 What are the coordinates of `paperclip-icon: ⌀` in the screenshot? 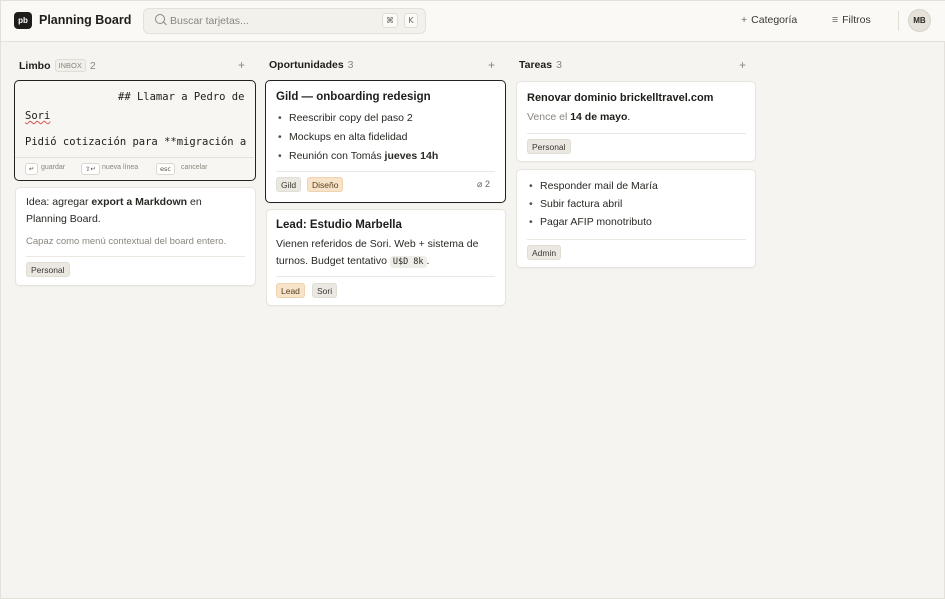 It's located at (480, 184).